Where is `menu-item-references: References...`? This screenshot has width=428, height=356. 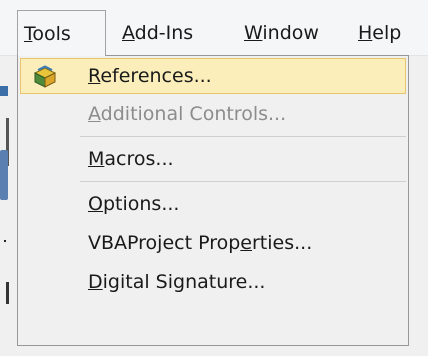 menu-item-references: References... is located at coordinates (213, 76).